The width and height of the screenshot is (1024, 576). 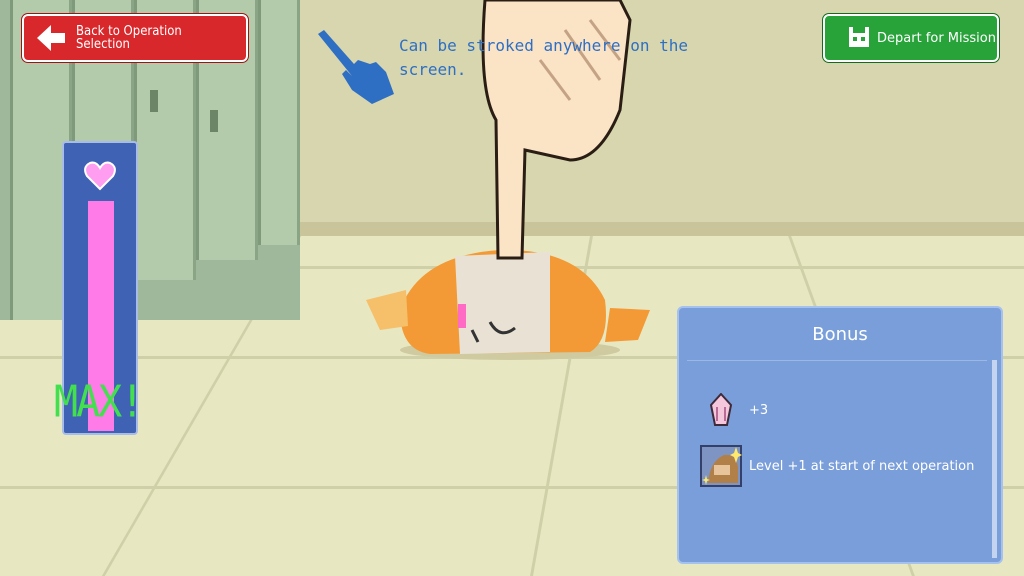 I want to click on bonus-divider, so click(x=837, y=360).